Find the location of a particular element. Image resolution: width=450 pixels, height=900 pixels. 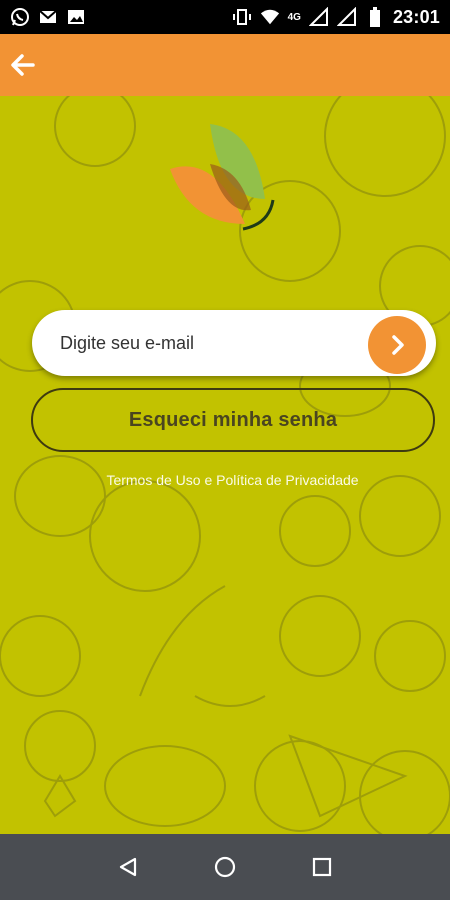

forgot-password-button: Esqueci minha senha is located at coordinates (233, 420).